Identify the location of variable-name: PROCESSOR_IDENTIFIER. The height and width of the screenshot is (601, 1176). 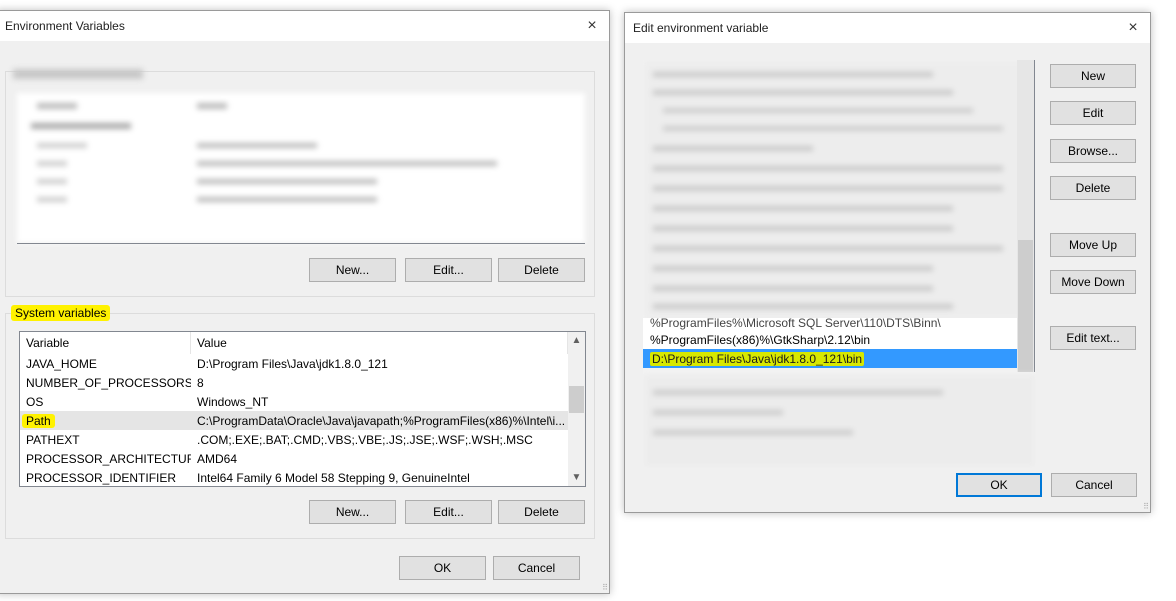
(101, 477).